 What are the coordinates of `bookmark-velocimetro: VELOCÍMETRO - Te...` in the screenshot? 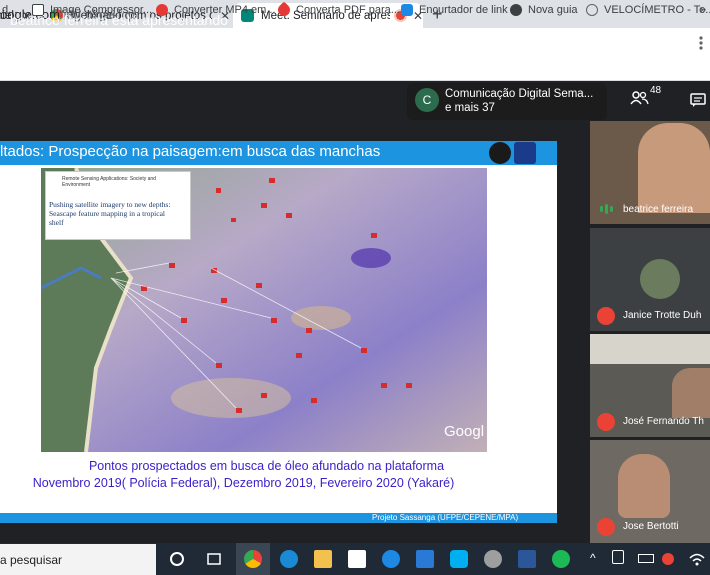 It's located at (648, 10).